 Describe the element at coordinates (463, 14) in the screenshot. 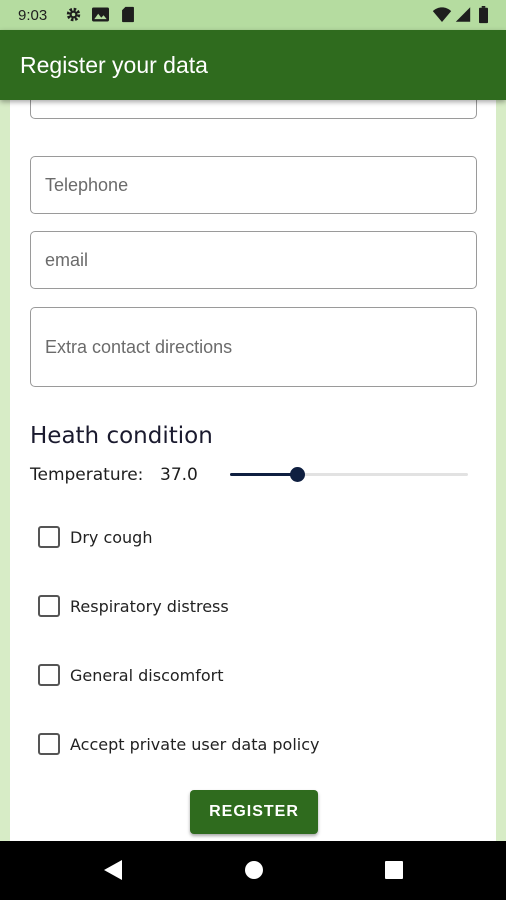

I see `signal-icon` at that location.